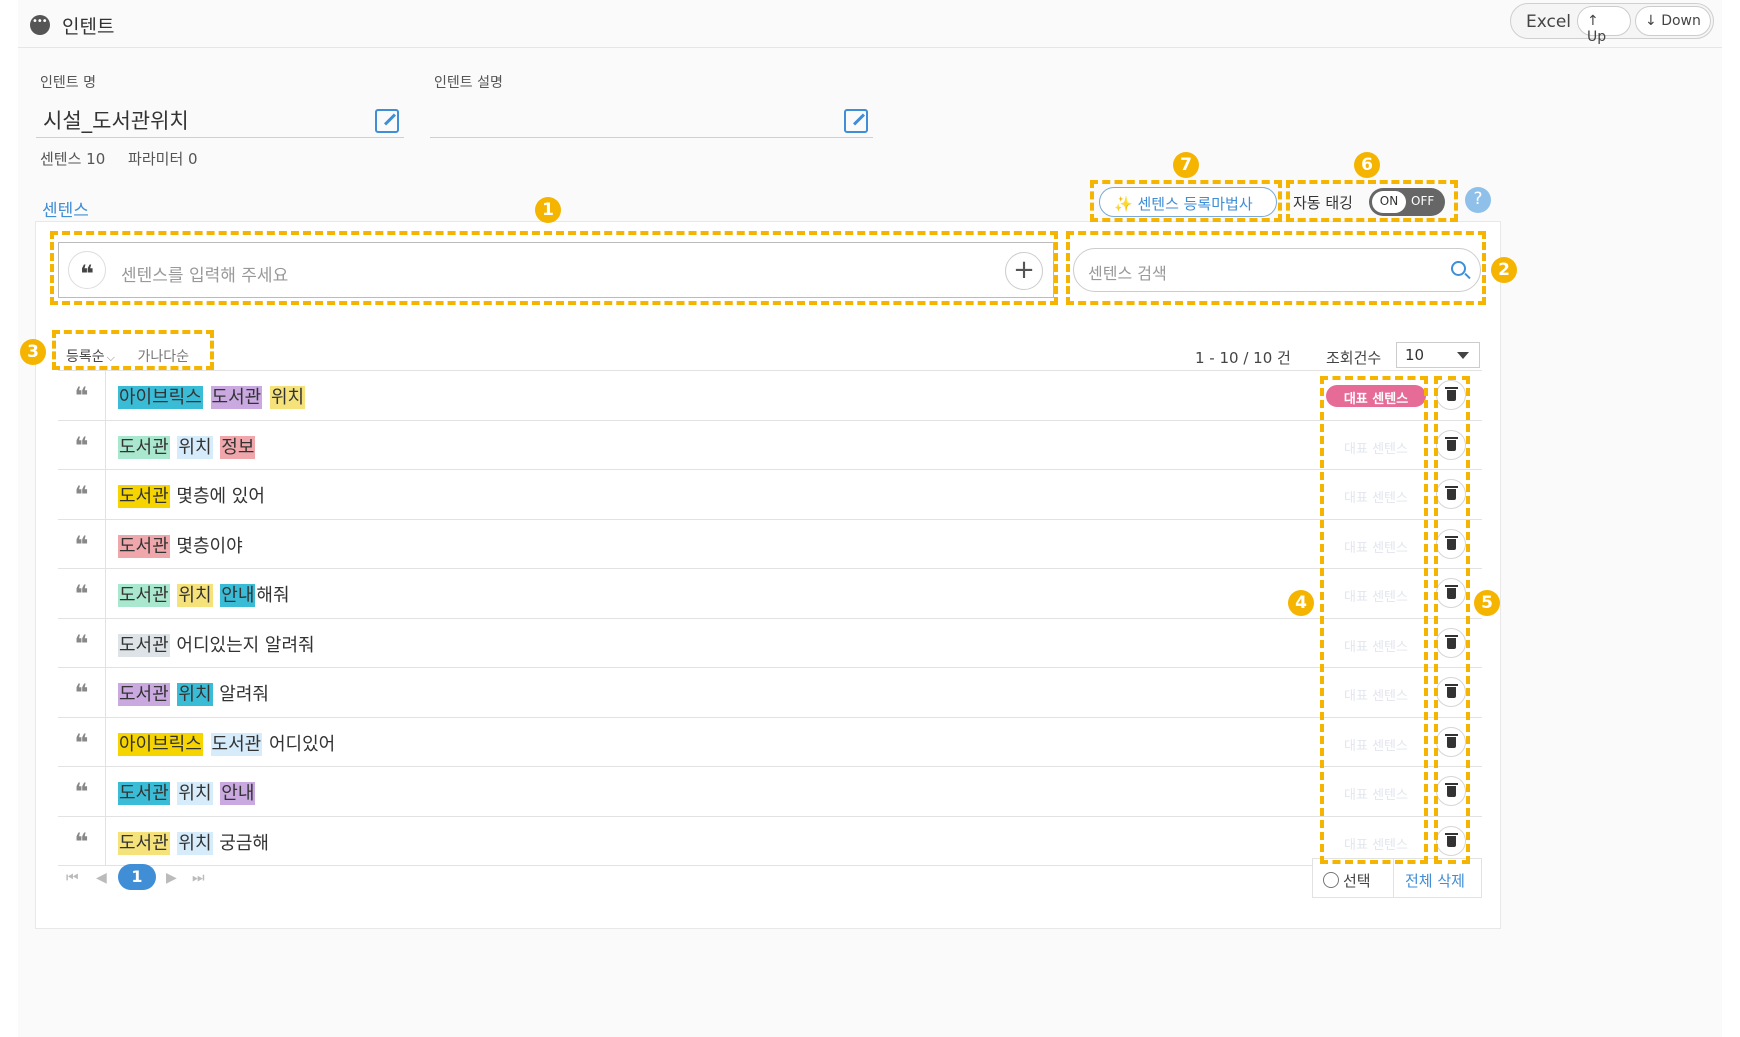 This screenshot has height=1037, width=1740. Describe the element at coordinates (870, 24) in the screenshot. I see `top-bar: 인텐트 Excel ↑ Up ↓ Down` at that location.